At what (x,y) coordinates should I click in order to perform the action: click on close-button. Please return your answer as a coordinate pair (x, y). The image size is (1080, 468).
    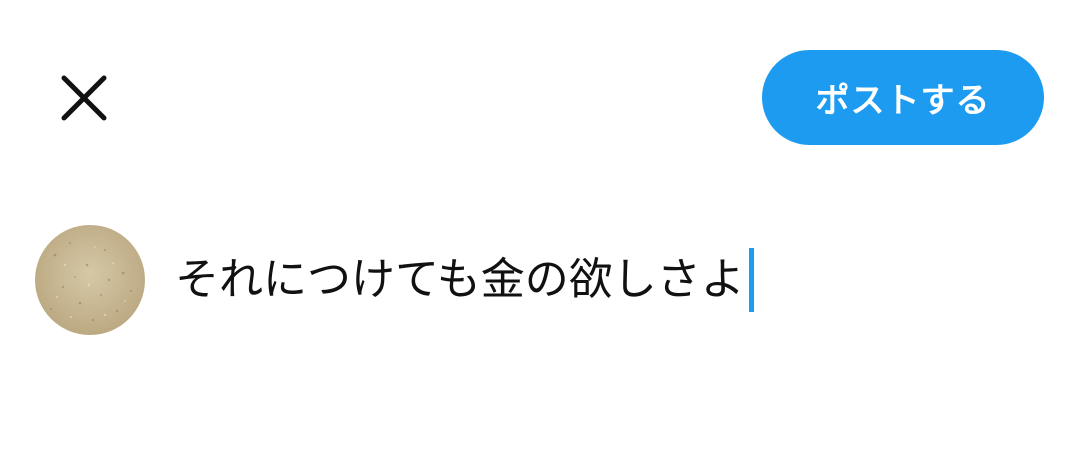
    Looking at the image, I should click on (84, 98).